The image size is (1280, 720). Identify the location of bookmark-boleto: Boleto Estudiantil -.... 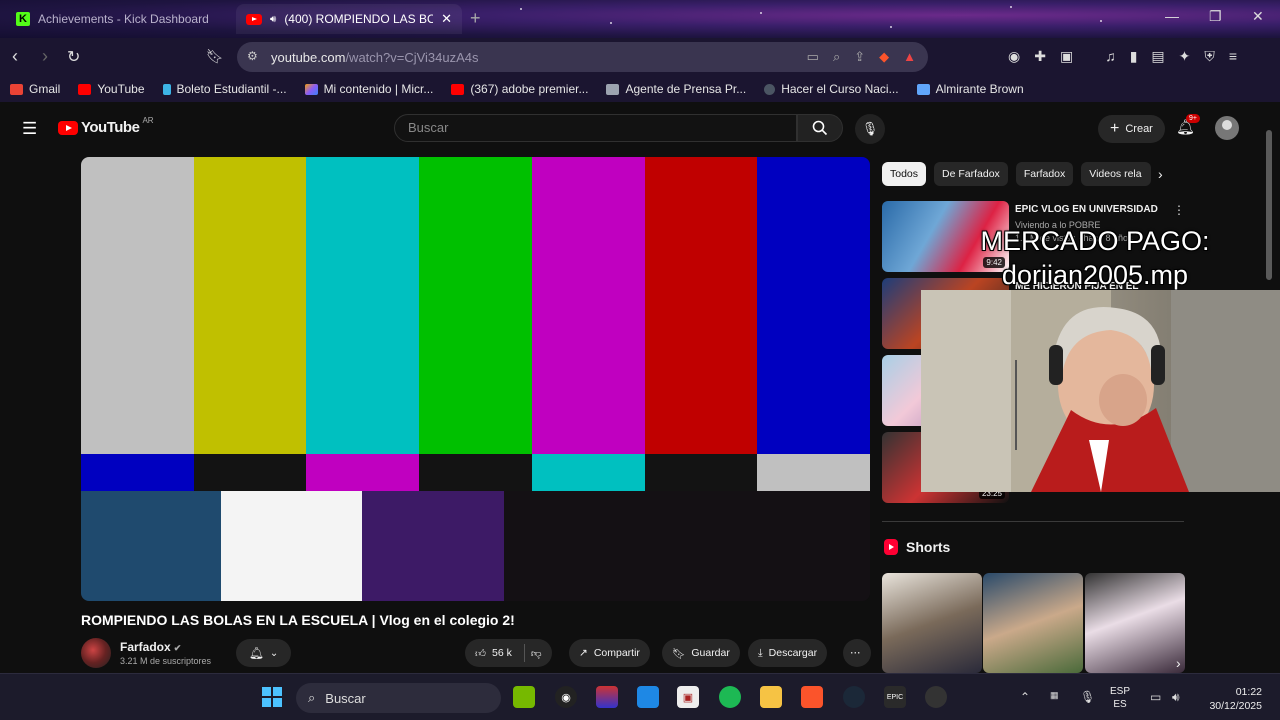
(224, 89).